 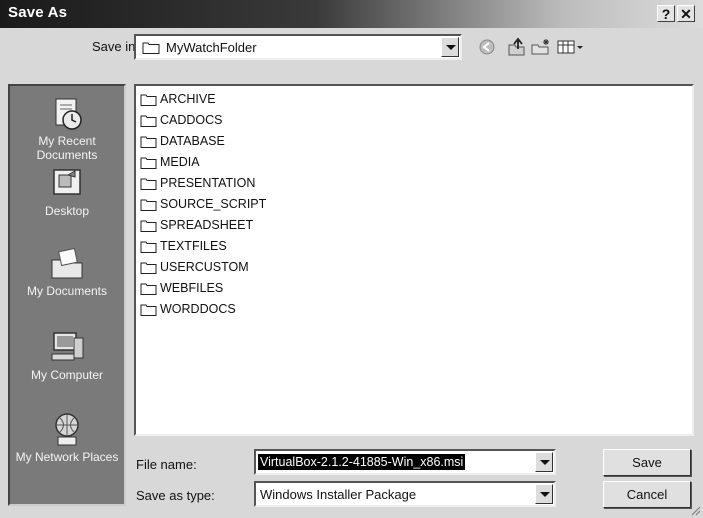 I want to click on place-network: My Network Places, so click(x=67, y=438).